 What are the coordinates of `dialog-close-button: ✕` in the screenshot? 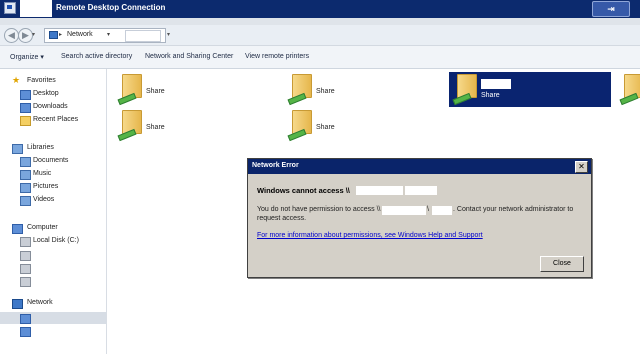 It's located at (581, 167).